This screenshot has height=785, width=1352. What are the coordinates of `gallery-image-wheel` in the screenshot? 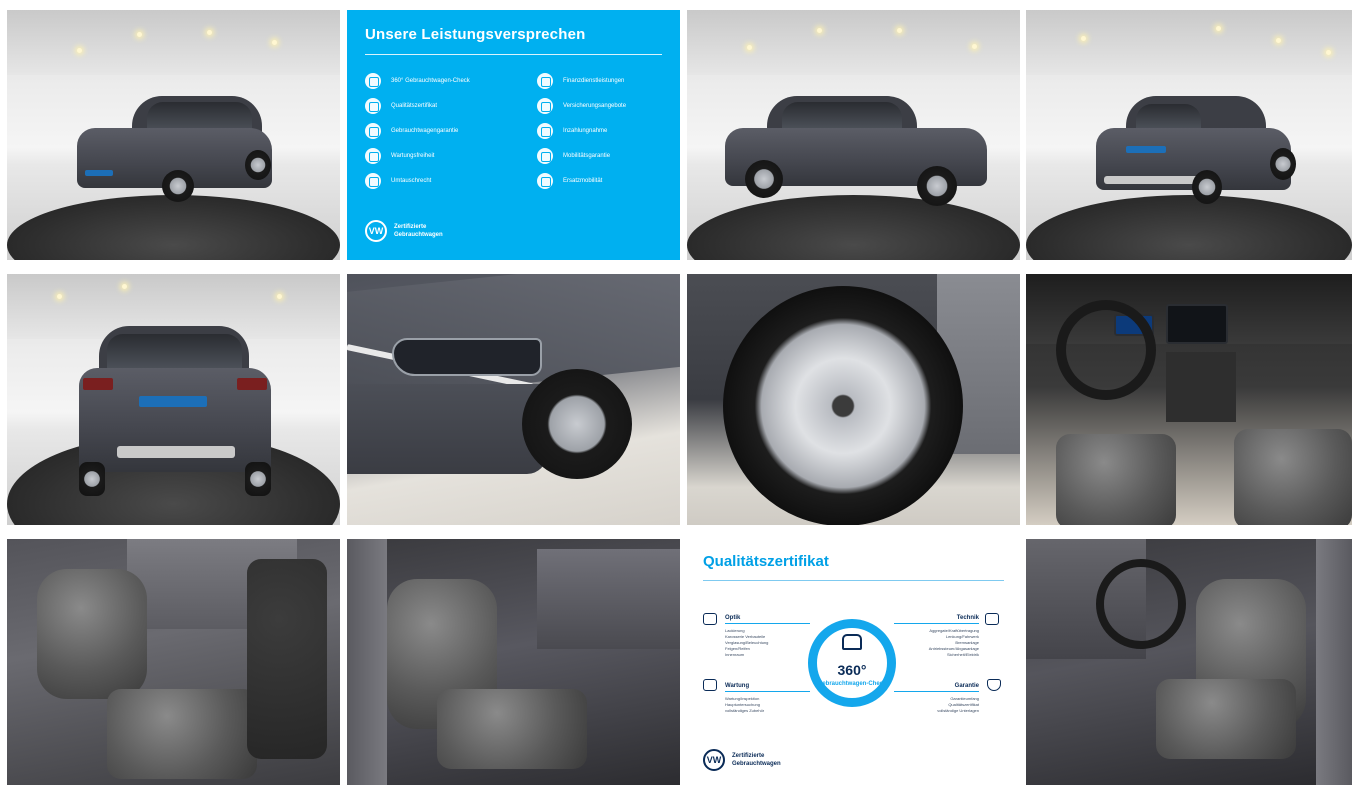 It's located at (853, 399).